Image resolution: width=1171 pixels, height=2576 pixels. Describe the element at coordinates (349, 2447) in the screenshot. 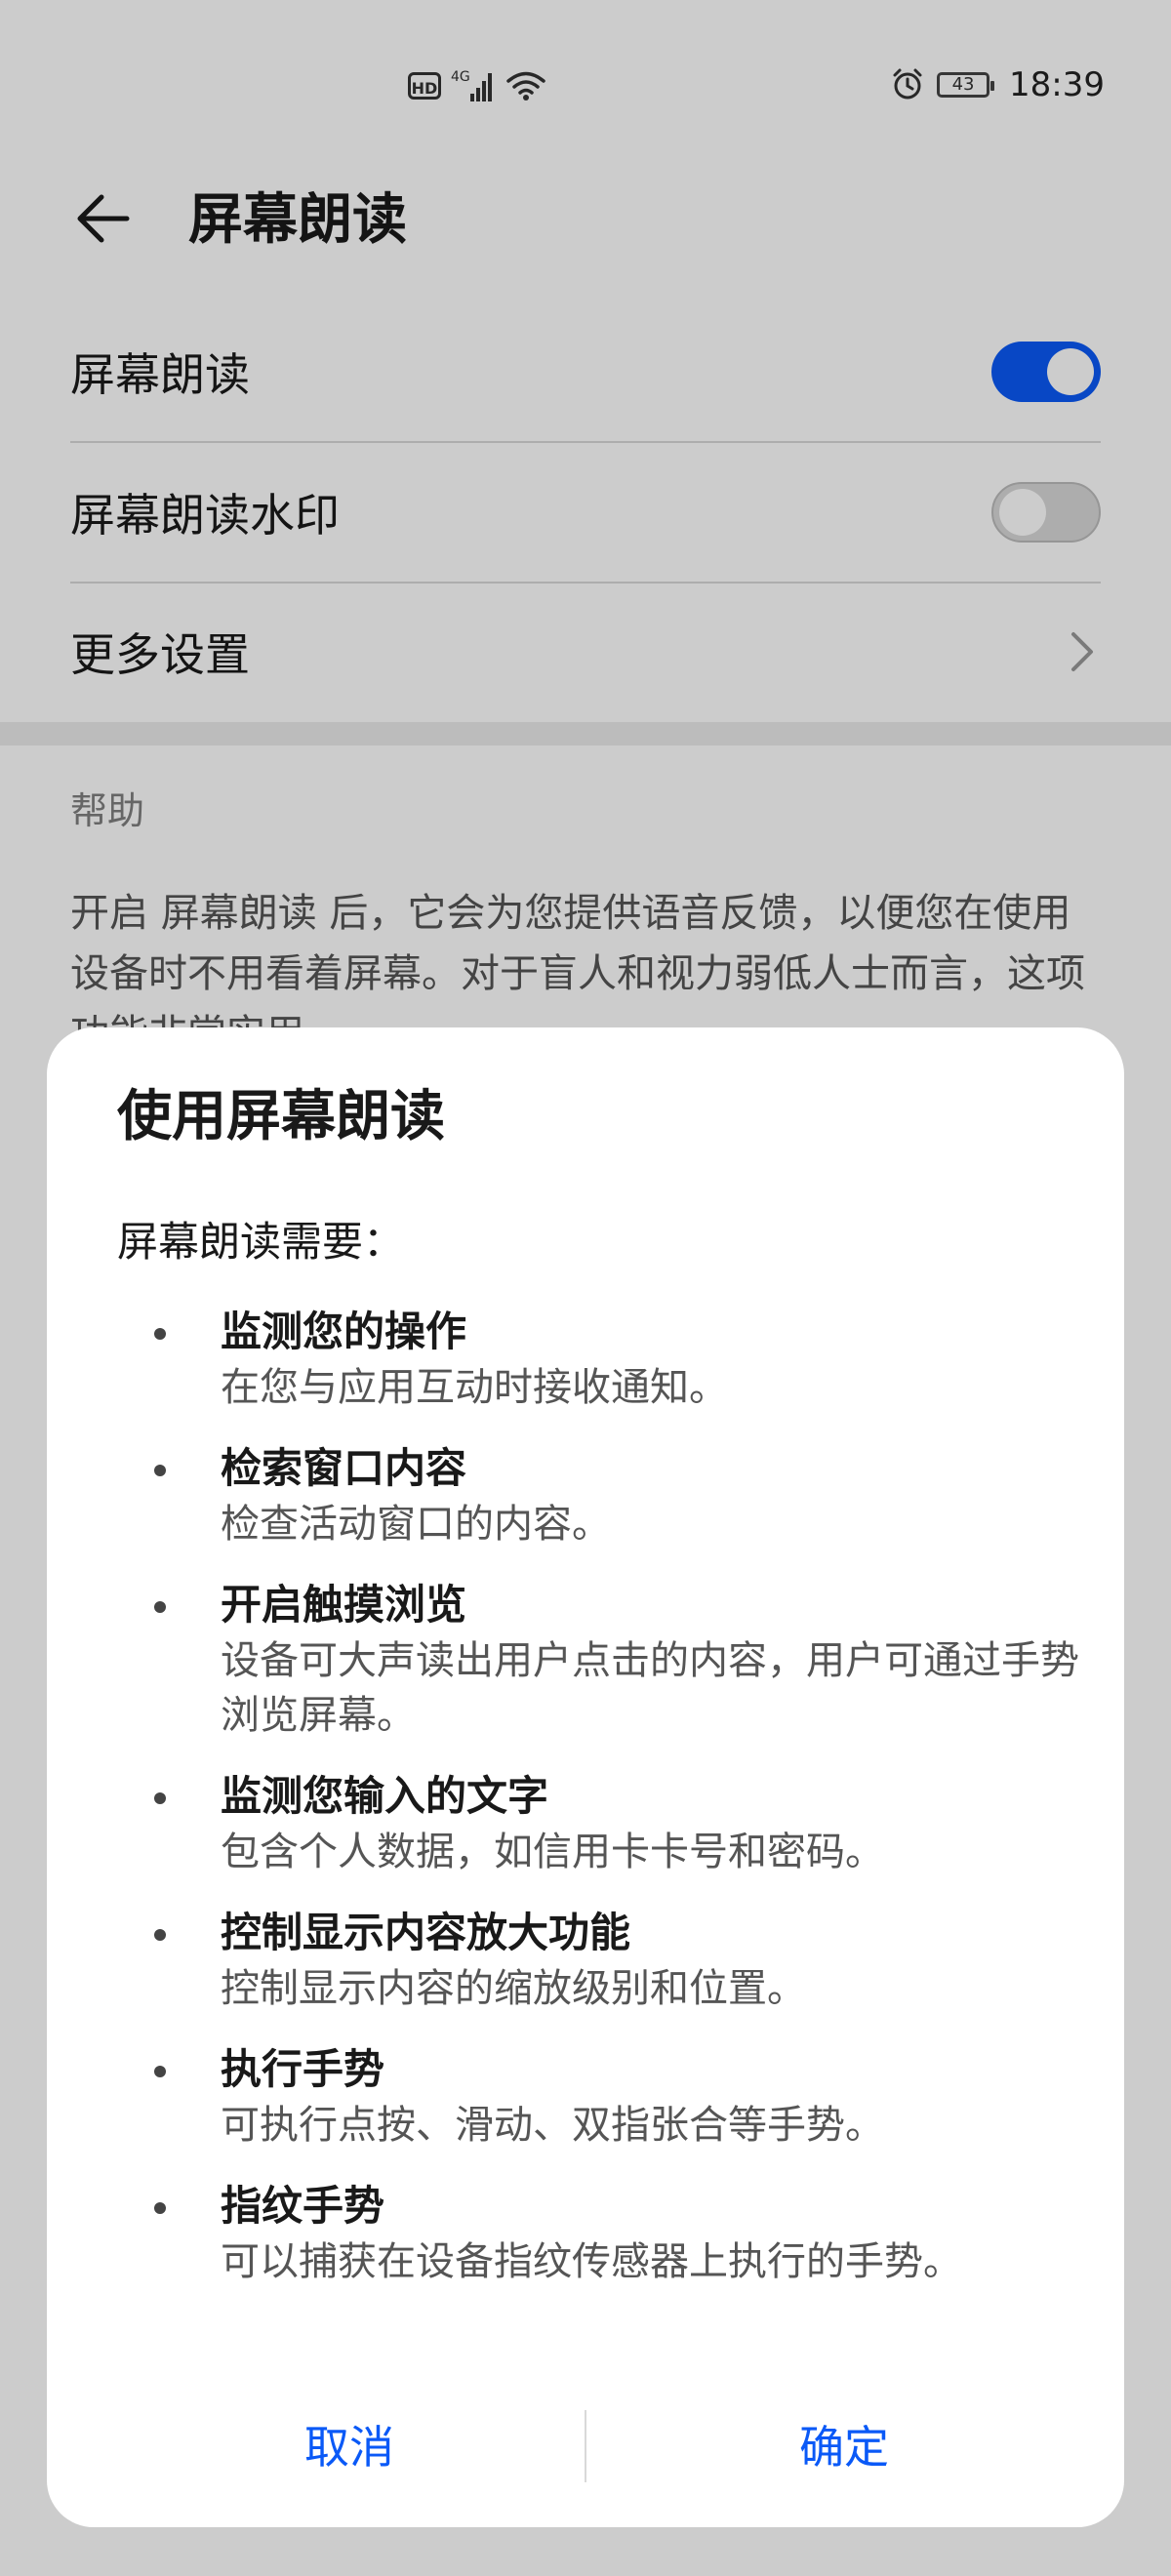

I see `cancel-button: 取消` at that location.